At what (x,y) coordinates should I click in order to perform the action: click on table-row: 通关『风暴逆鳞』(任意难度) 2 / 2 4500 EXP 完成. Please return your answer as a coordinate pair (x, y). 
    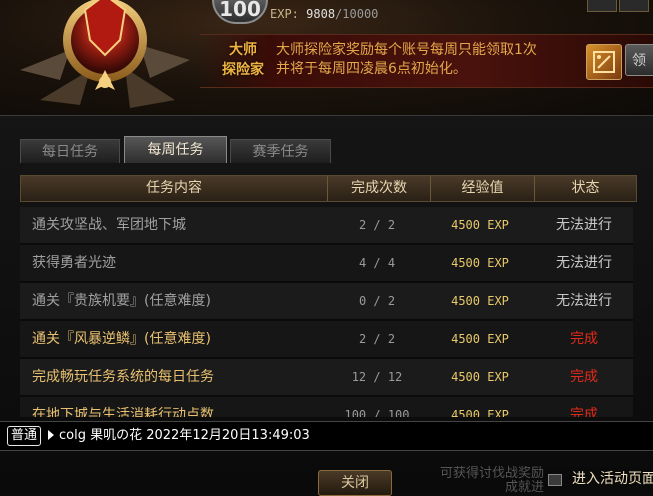
    Looking at the image, I should click on (326, 340).